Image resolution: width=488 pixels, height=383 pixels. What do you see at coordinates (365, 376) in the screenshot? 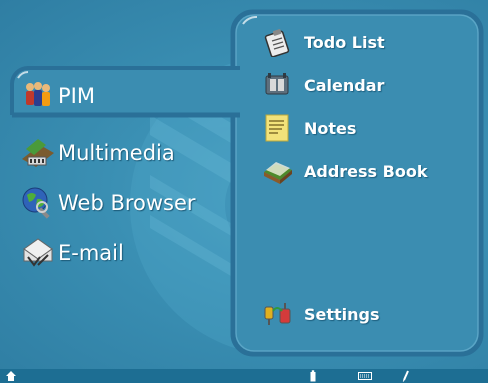
I see `keyboard-icon` at bounding box center [365, 376].